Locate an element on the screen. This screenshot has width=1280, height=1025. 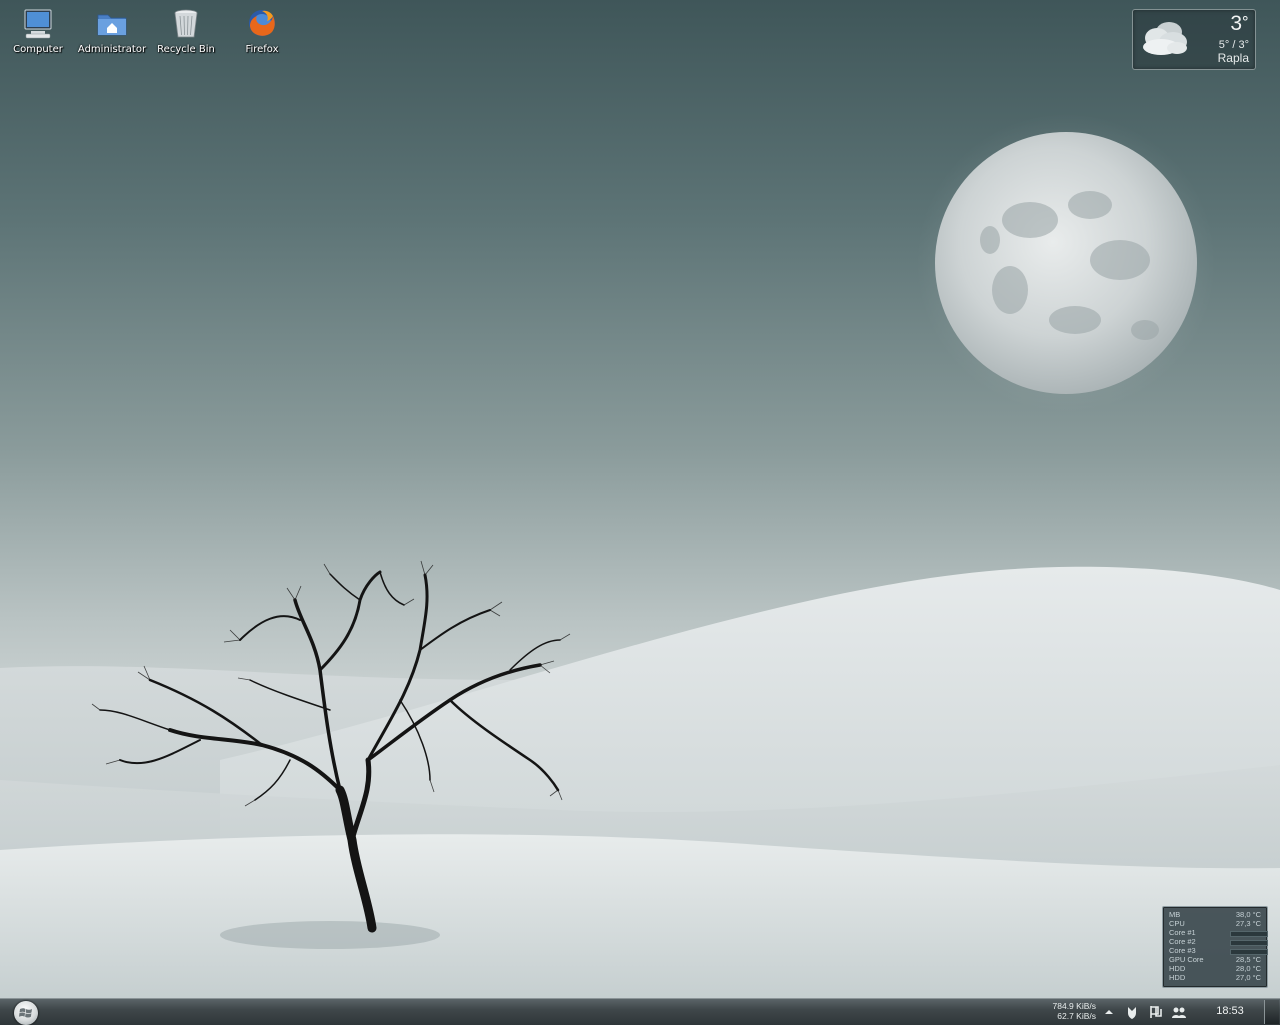
sensor-row: Core #1 is located at coordinates (1218, 932).